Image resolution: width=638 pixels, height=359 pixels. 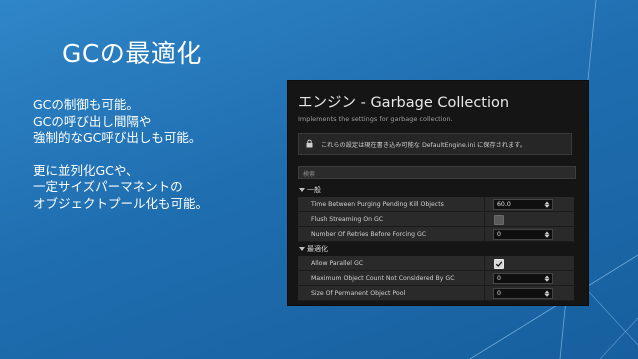 What do you see at coordinates (309, 174) in the screenshot?
I see `search-placeholder: 検索` at bounding box center [309, 174].